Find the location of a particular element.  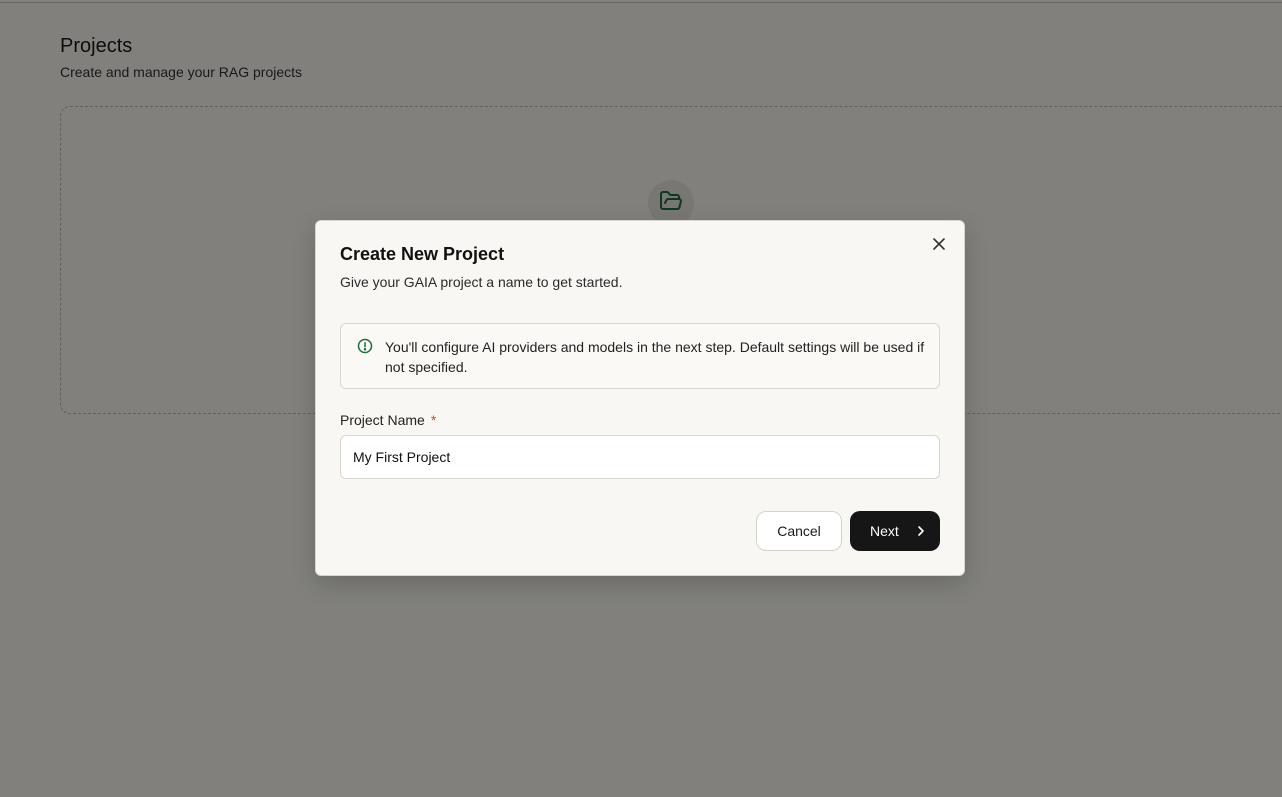

close-icon is located at coordinates (939, 246).